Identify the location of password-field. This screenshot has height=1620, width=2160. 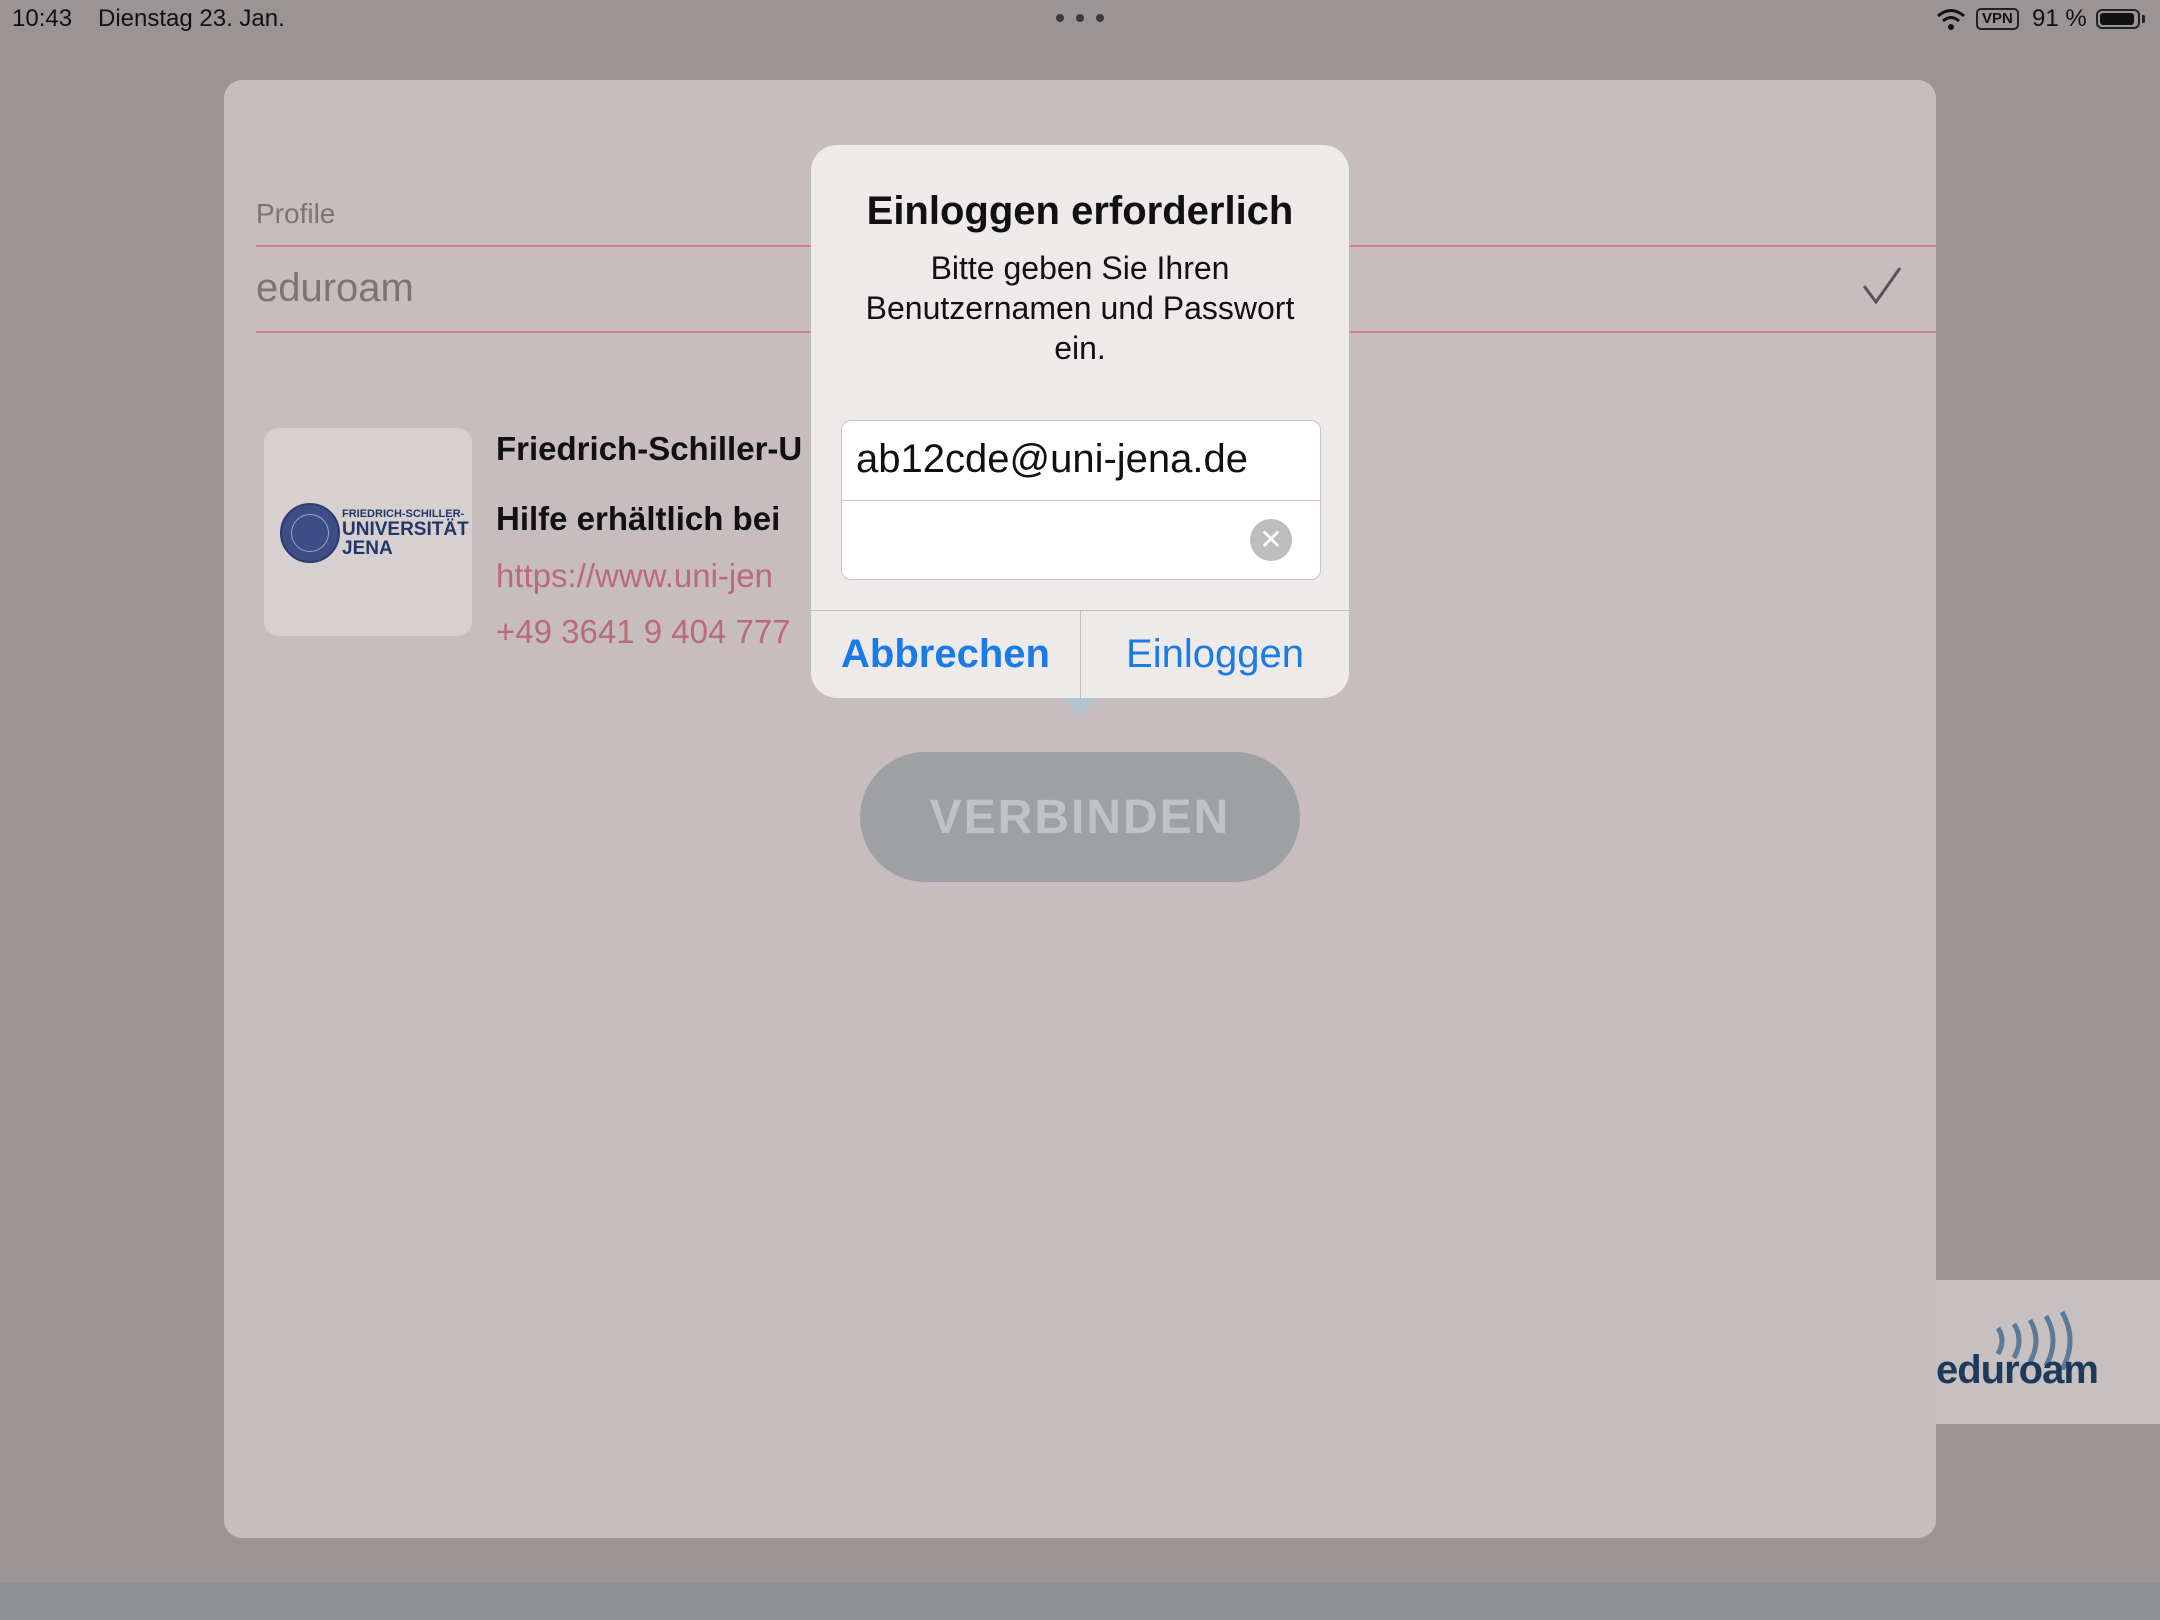
(1081, 540).